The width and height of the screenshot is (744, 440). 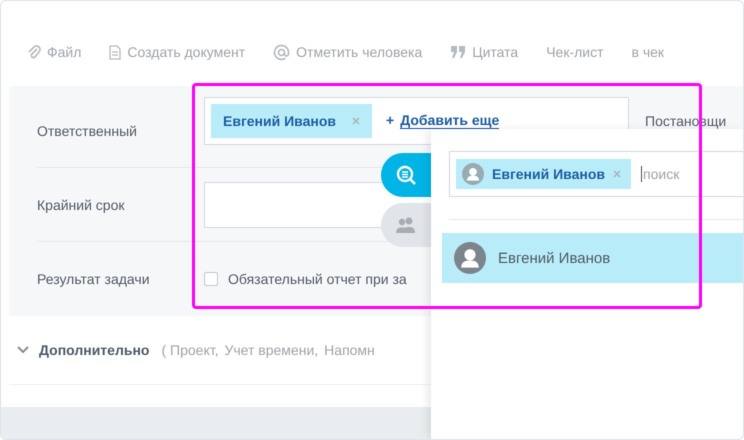 What do you see at coordinates (575, 52) in the screenshot?
I see `toolbar-item: Чек-лист` at bounding box center [575, 52].